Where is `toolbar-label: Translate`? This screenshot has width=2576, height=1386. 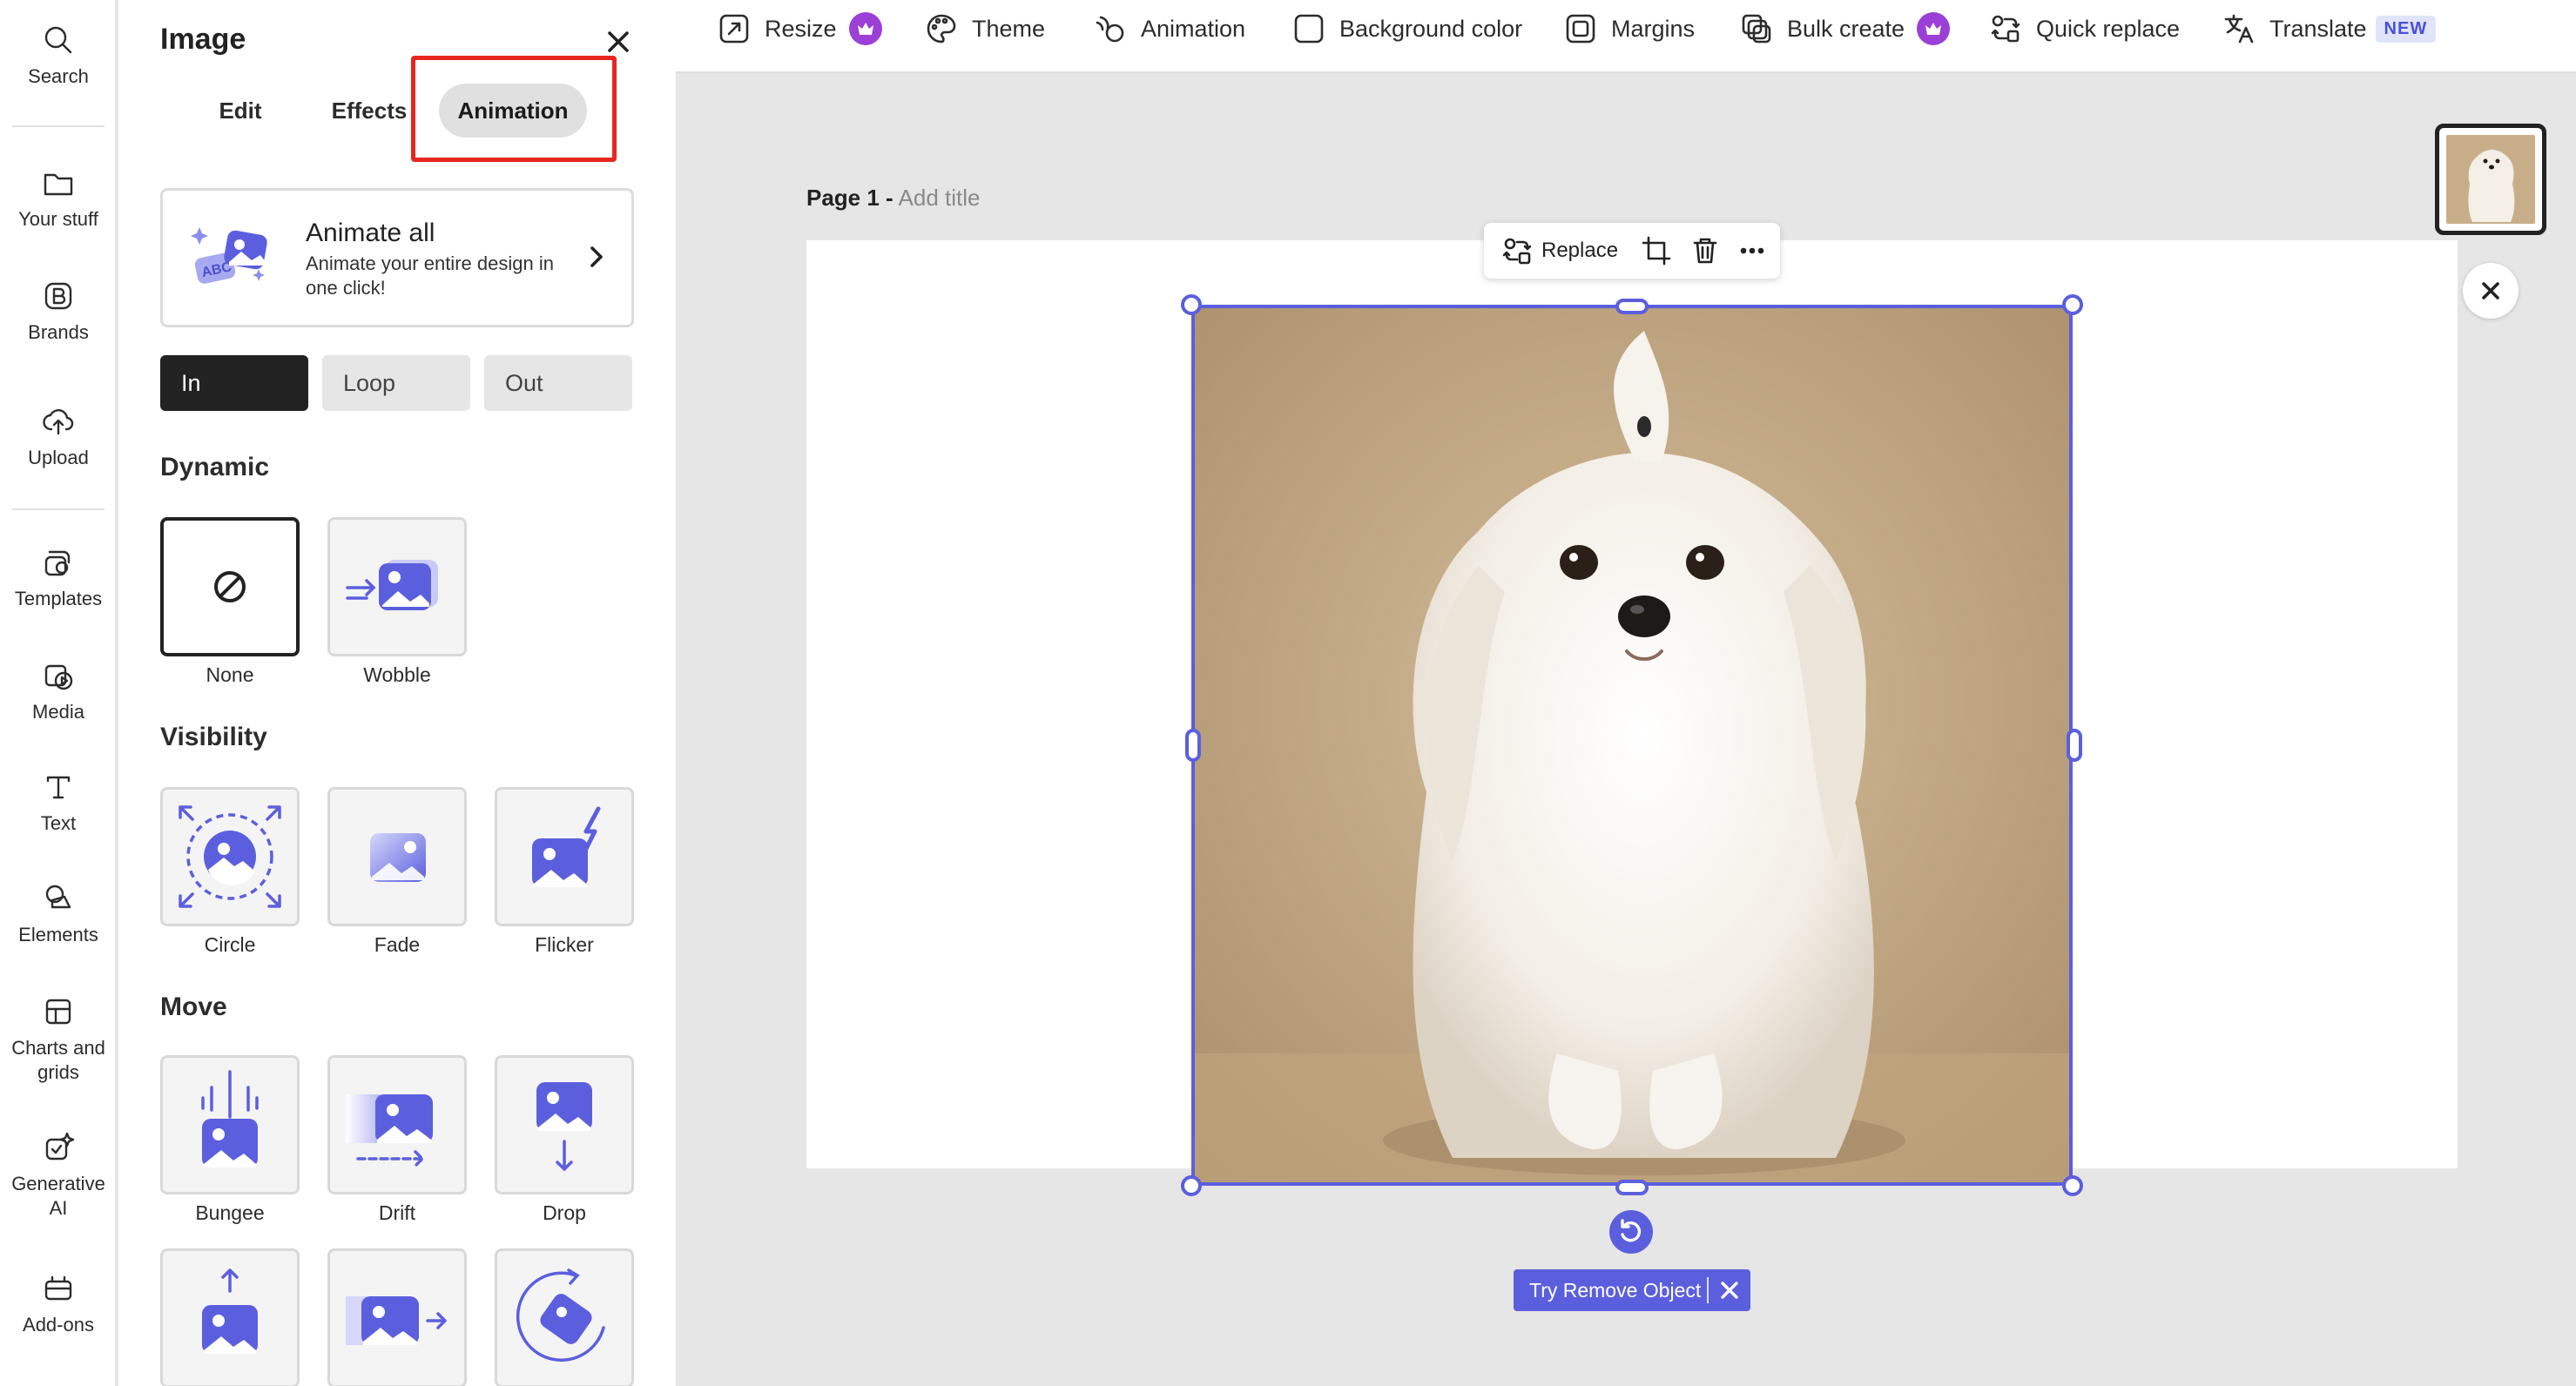 toolbar-label: Translate is located at coordinates (2318, 28).